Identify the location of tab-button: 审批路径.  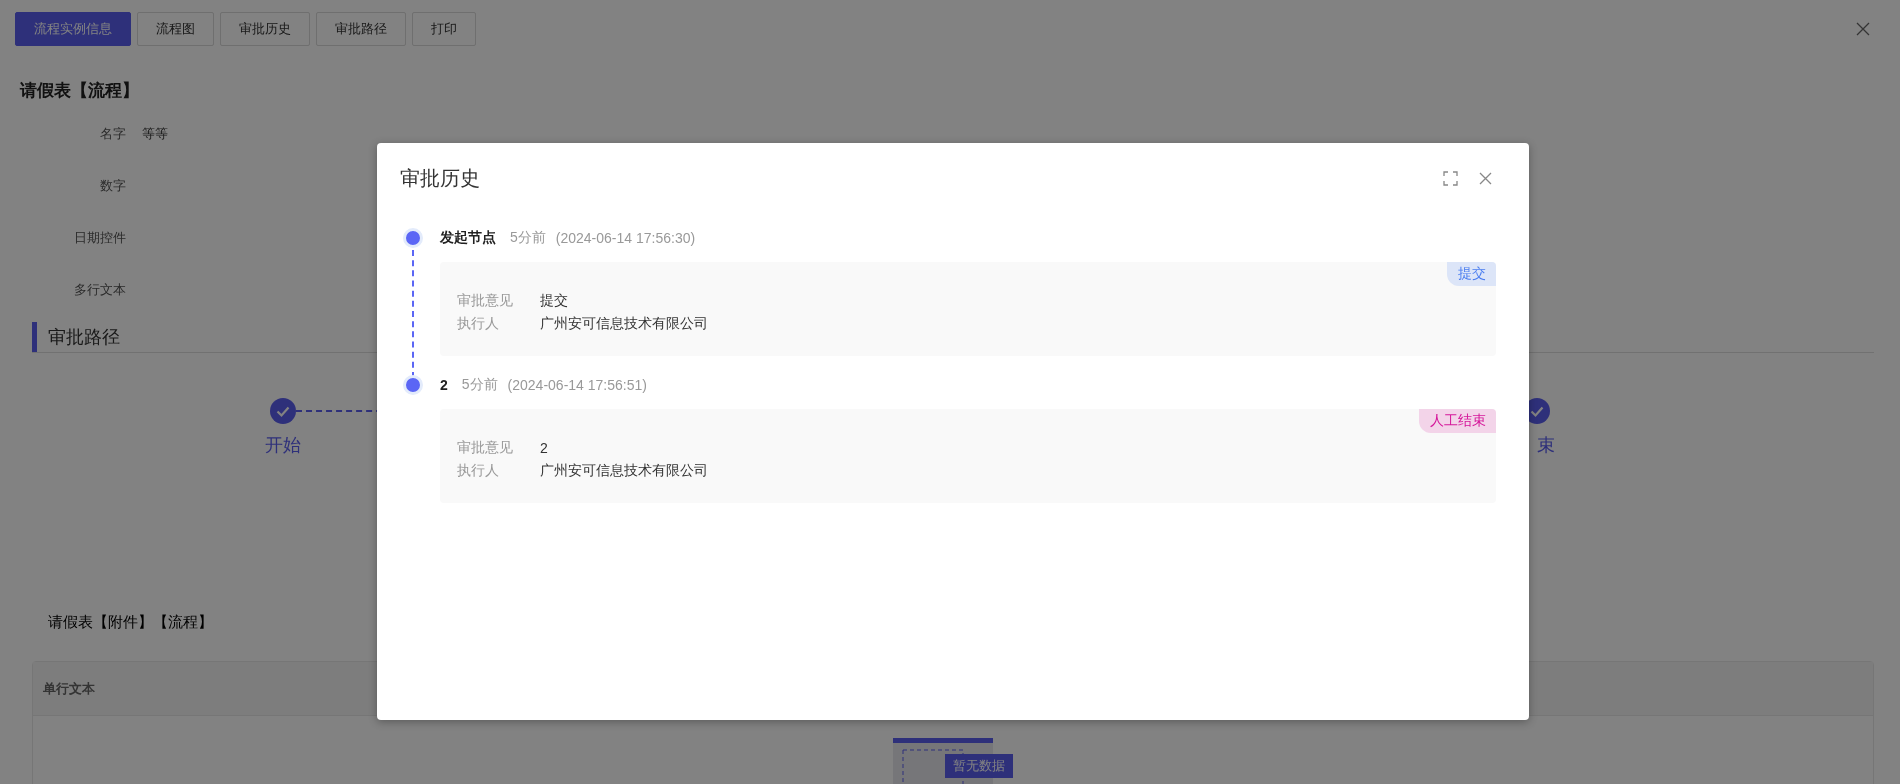
(361, 29).